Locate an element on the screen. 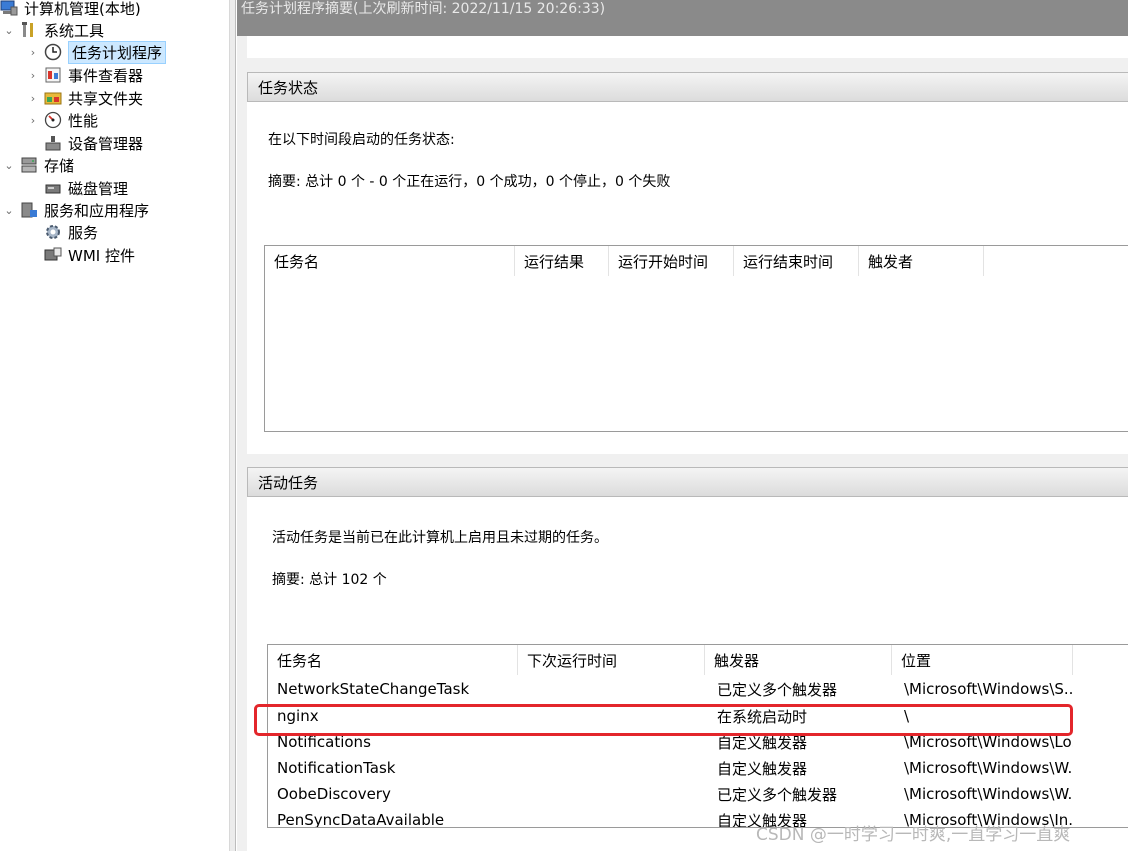  column-header-next-run: 下次运行时间 is located at coordinates (611, 660).